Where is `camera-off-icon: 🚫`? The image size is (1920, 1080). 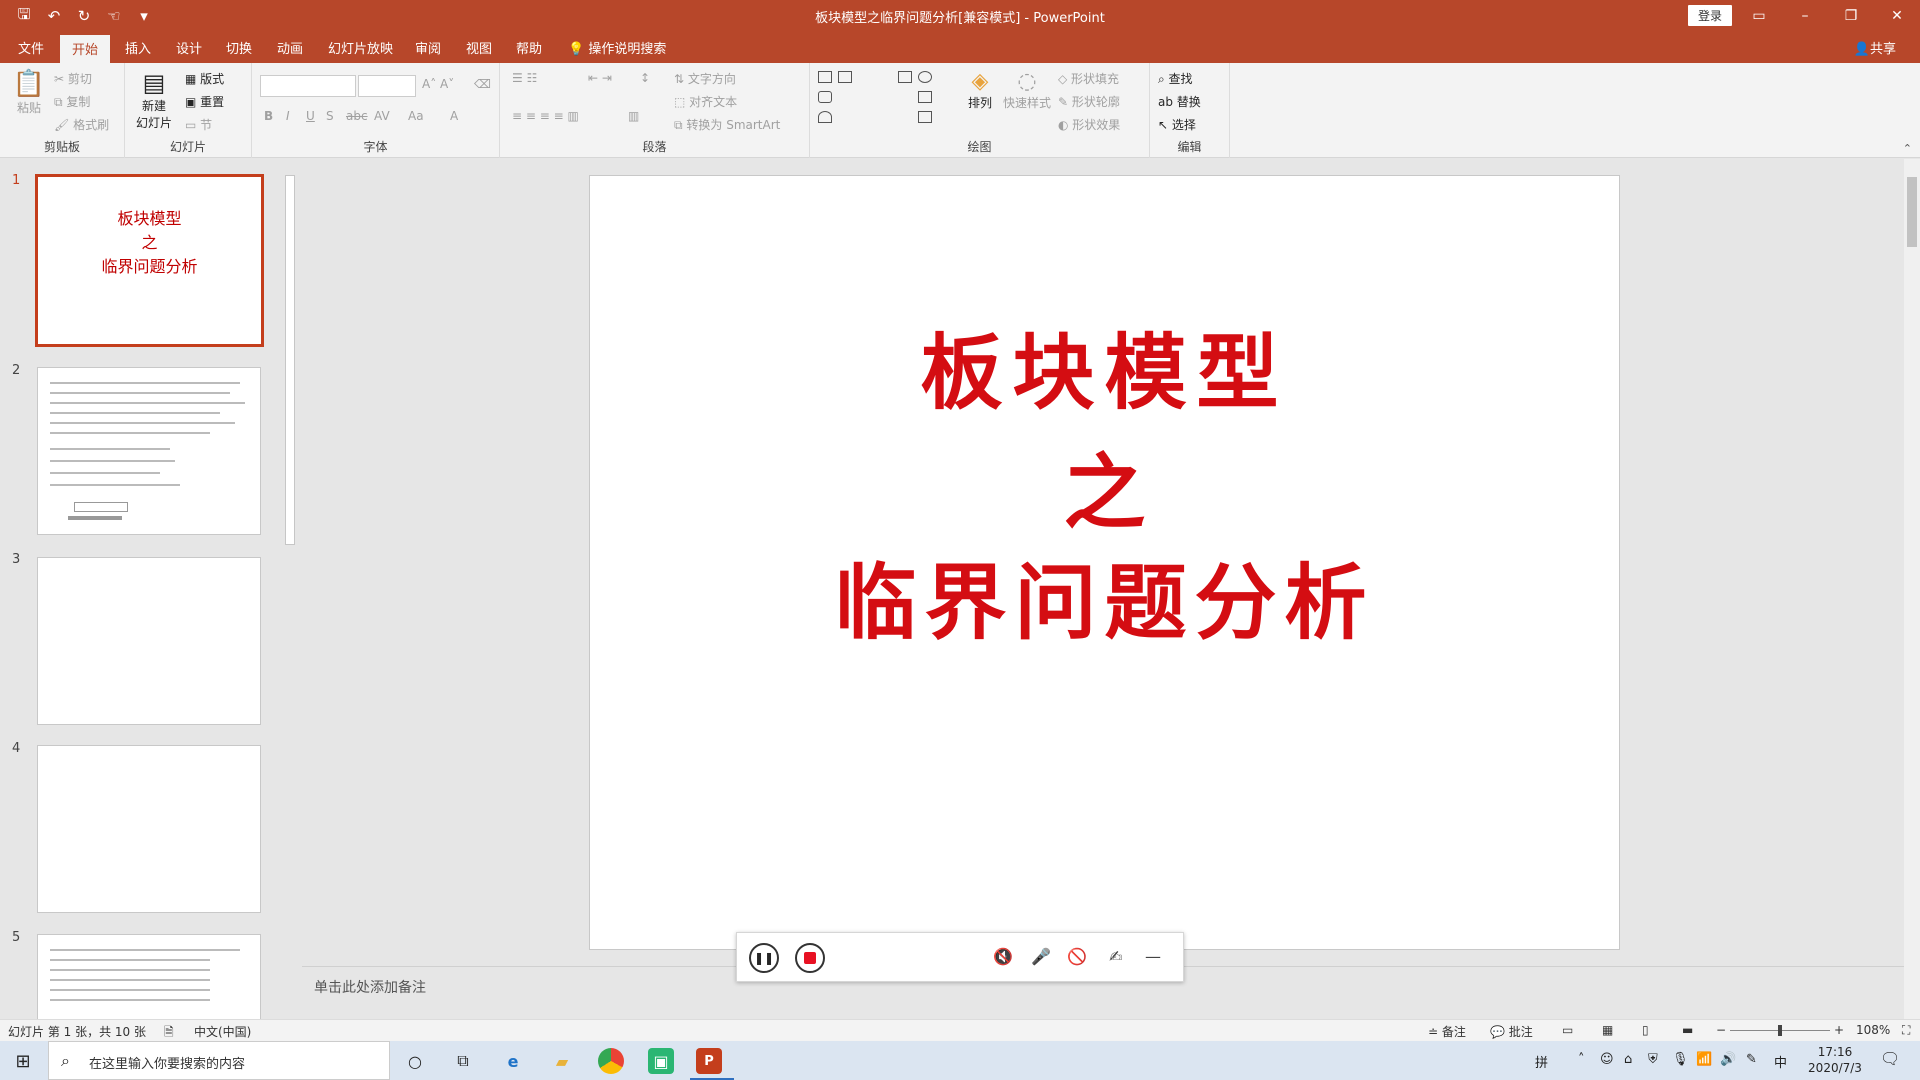 camera-off-icon: 🚫 is located at coordinates (1077, 956).